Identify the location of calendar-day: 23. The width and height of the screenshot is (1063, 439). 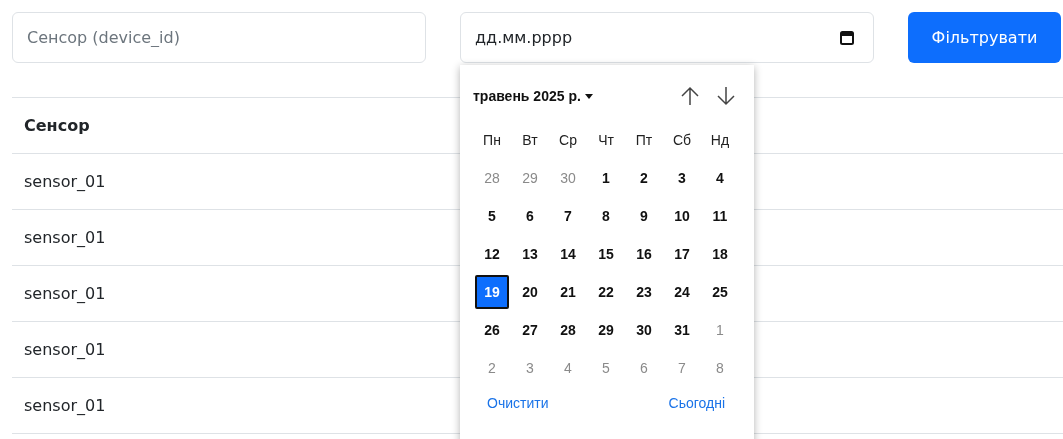
(644, 292).